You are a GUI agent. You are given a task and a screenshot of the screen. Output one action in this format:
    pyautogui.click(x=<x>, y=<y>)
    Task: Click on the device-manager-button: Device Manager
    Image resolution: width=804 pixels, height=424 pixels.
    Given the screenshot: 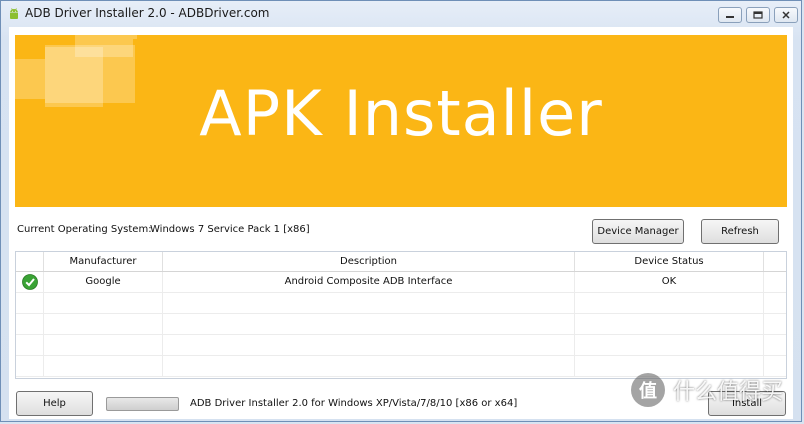 What is the action you would take?
    pyautogui.click(x=638, y=231)
    